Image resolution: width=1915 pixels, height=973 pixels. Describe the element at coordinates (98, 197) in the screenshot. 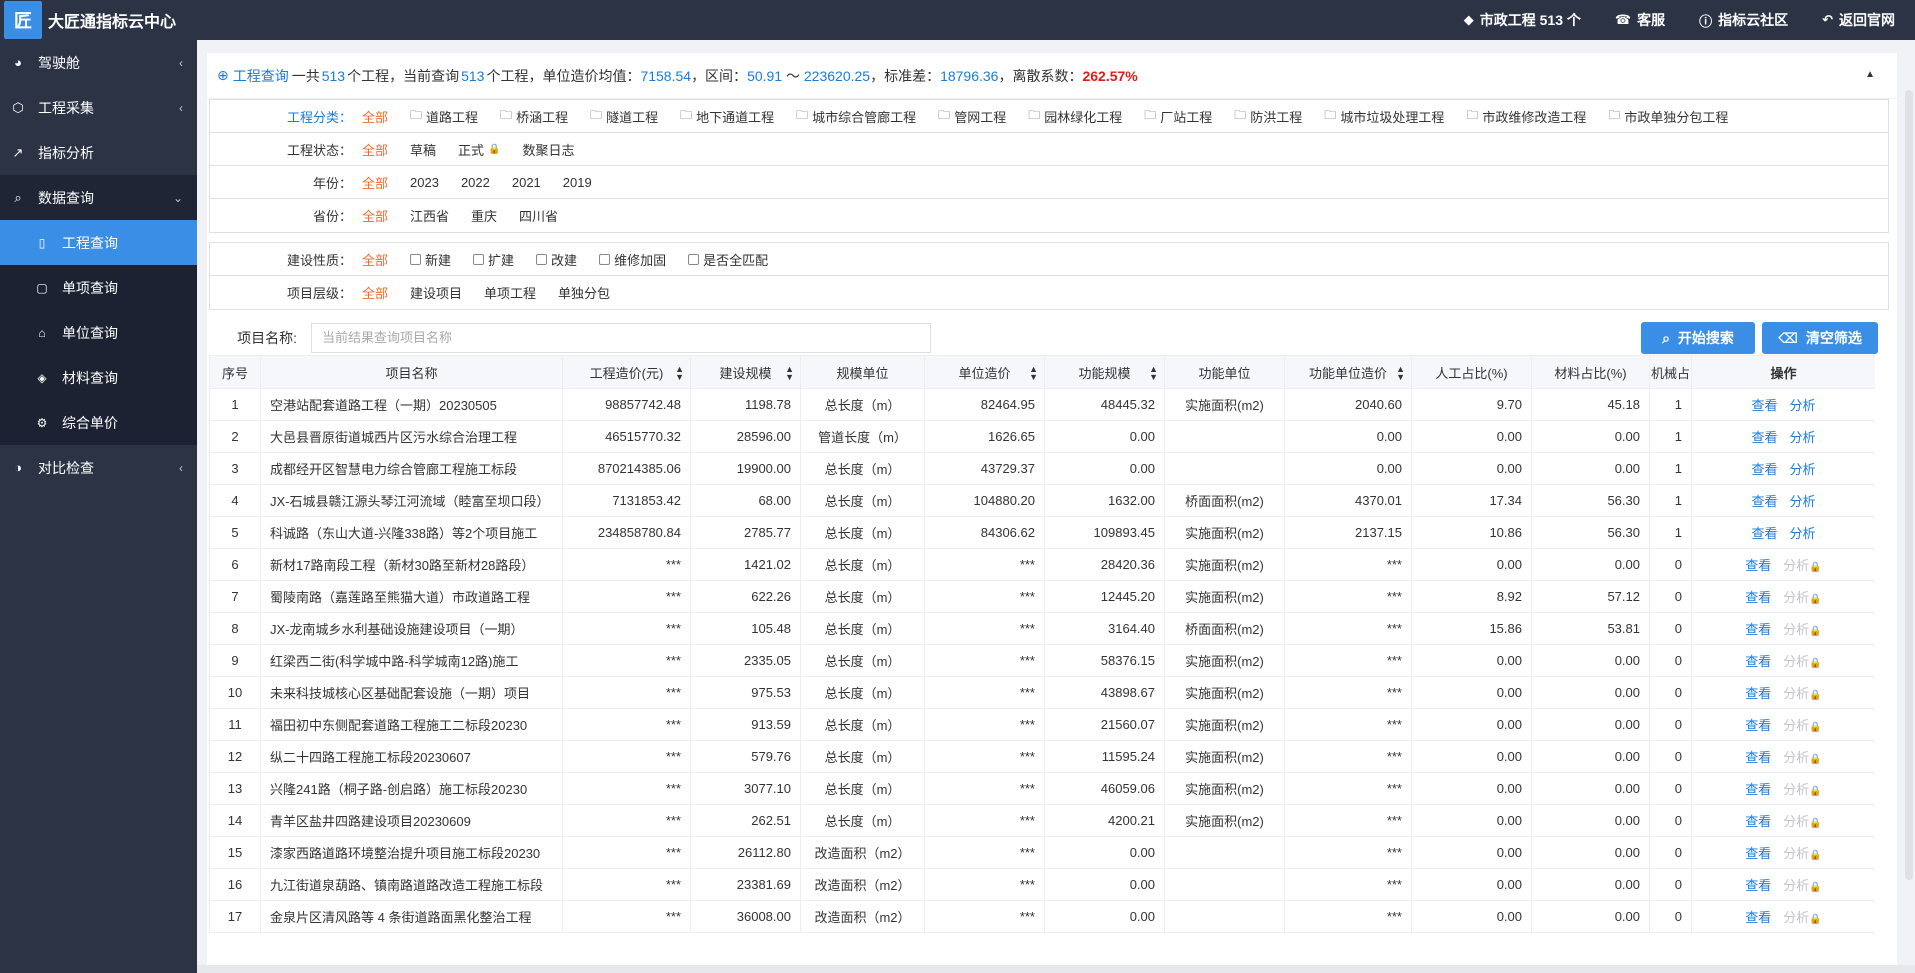

I see `sidebar-item-data-query: ⌕ 数据查询 ⌄` at that location.